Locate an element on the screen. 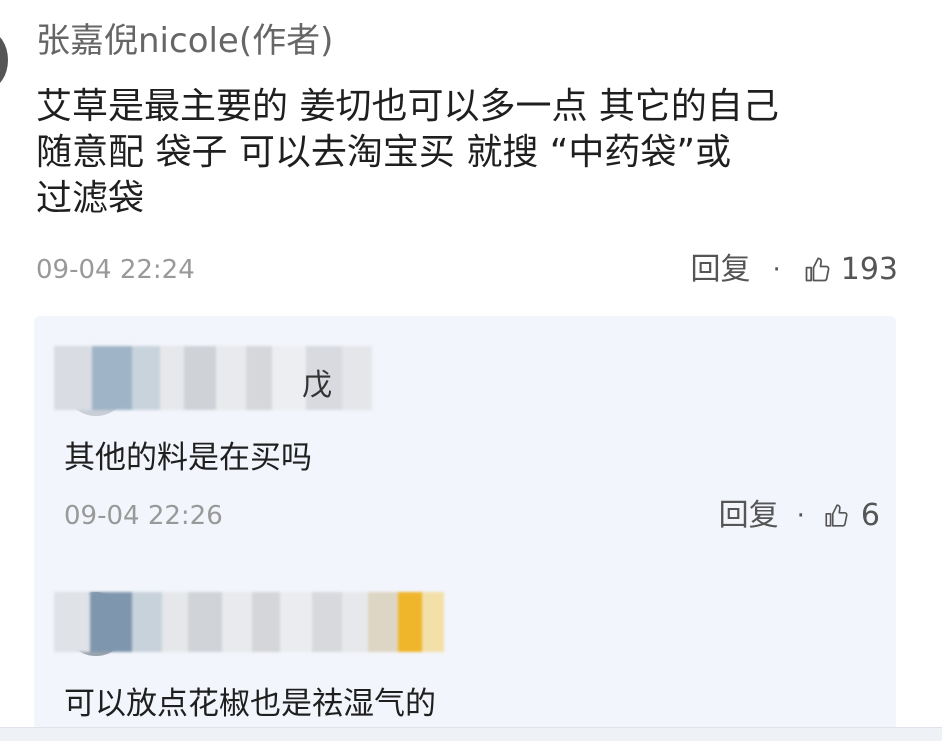 Image resolution: width=942 pixels, height=741 pixels. bottom-divider is located at coordinates (471, 734).